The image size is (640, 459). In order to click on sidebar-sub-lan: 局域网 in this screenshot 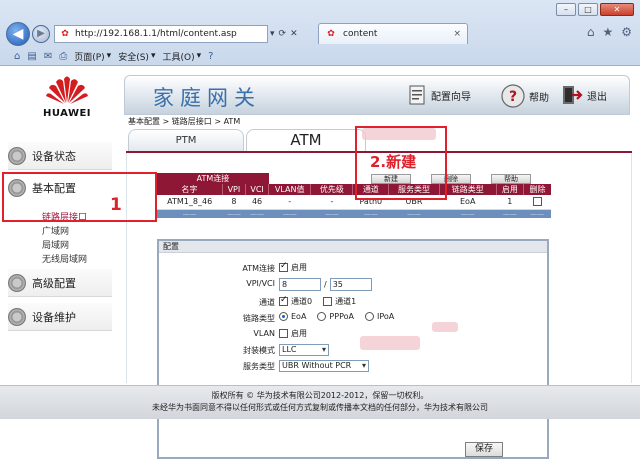, I will do `click(55, 244)`.